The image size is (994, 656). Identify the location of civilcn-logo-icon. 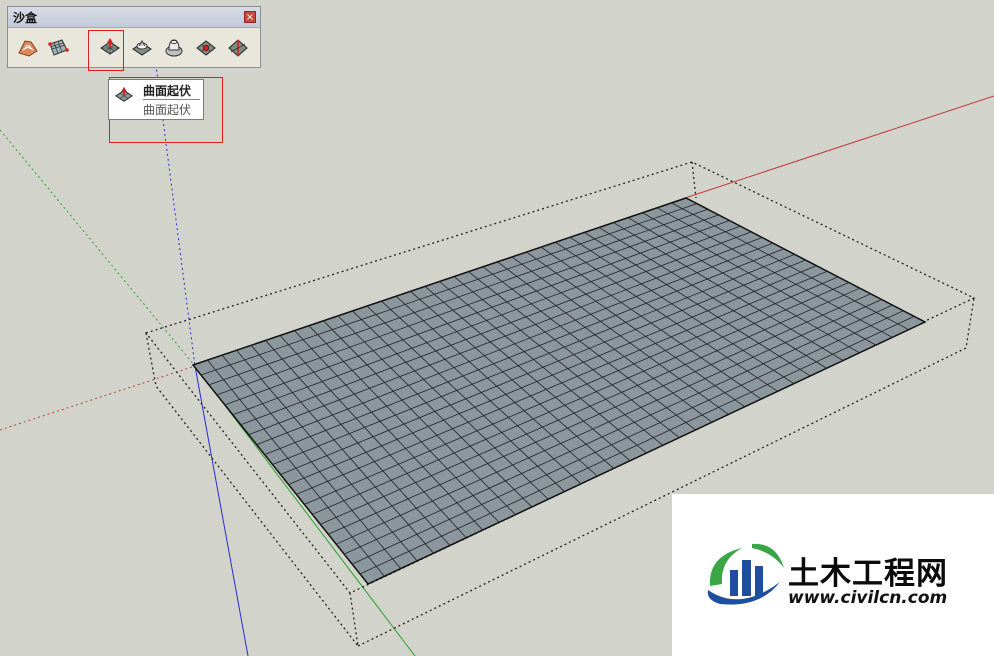
(745, 574).